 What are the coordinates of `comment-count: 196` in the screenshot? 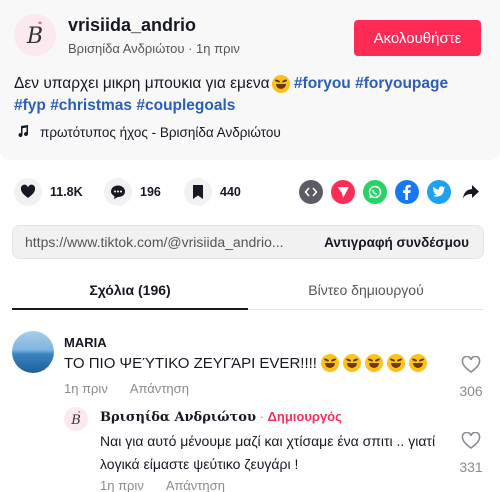 It's located at (150, 192).